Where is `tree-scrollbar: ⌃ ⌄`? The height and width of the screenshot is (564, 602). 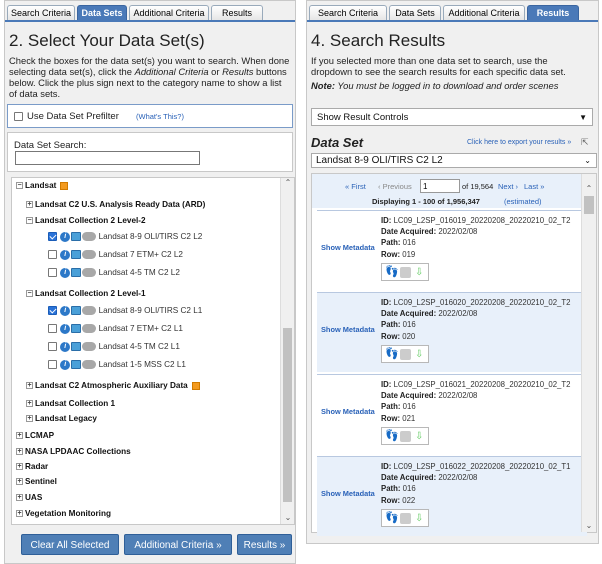
tree-scrollbar: ⌃ ⌄ is located at coordinates (287, 351).